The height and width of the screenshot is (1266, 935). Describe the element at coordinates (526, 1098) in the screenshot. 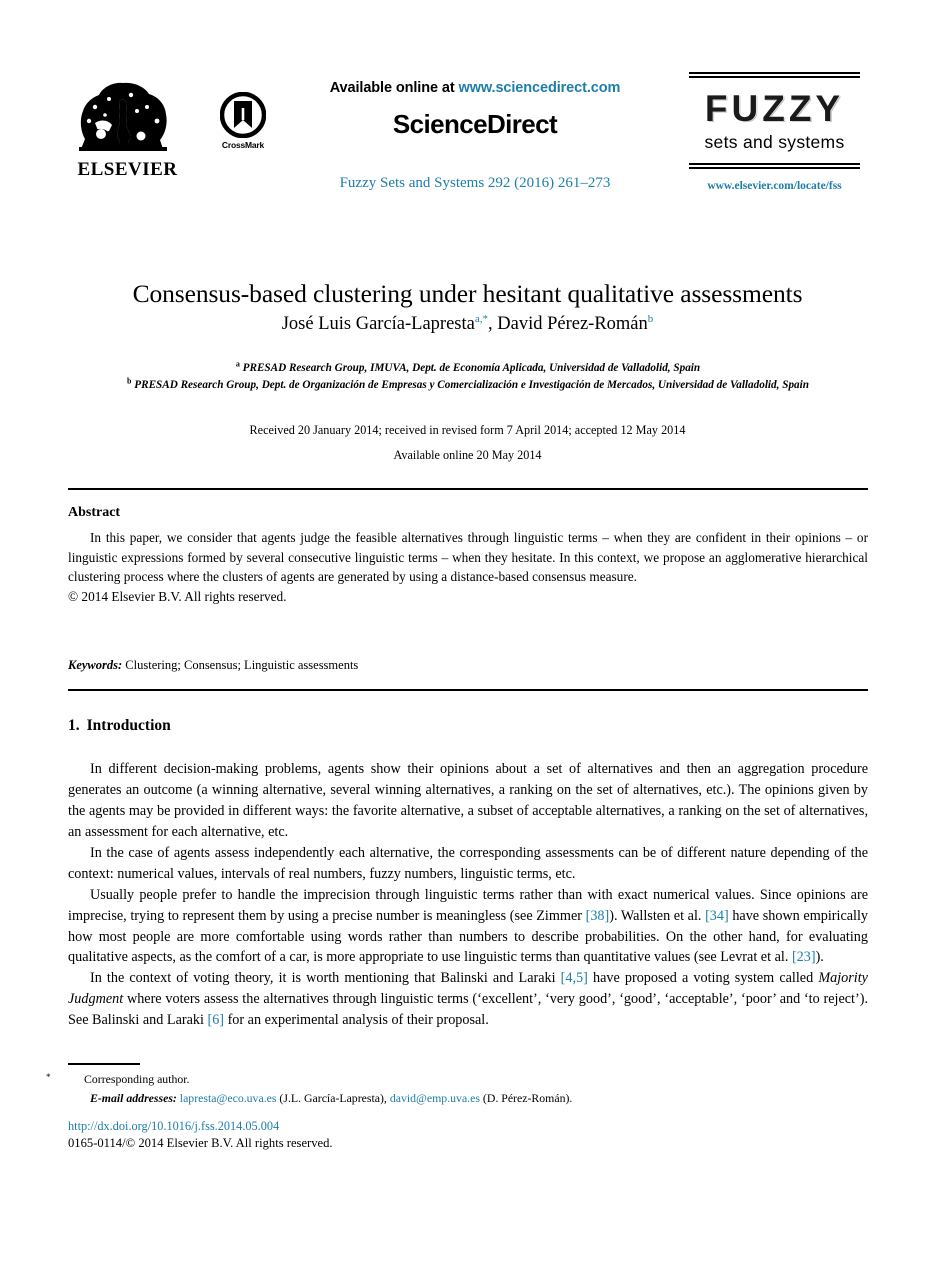

I see `email-owner-2: (D. Pérez-Román).` at that location.